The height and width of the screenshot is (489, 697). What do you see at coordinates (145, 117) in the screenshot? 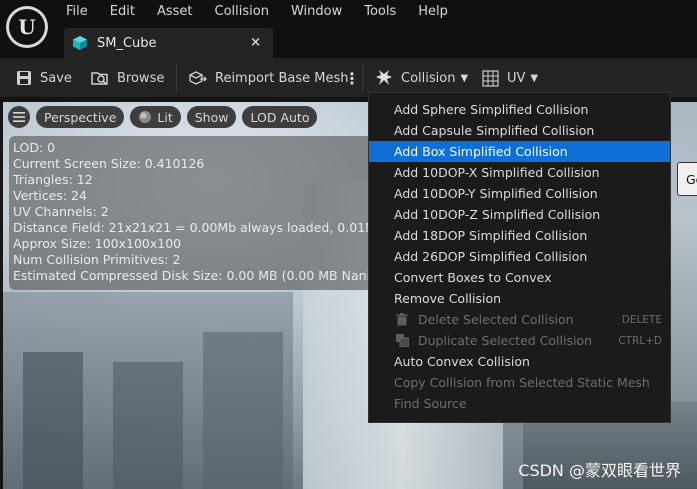
I see `lit-sphere-icon` at bounding box center [145, 117].